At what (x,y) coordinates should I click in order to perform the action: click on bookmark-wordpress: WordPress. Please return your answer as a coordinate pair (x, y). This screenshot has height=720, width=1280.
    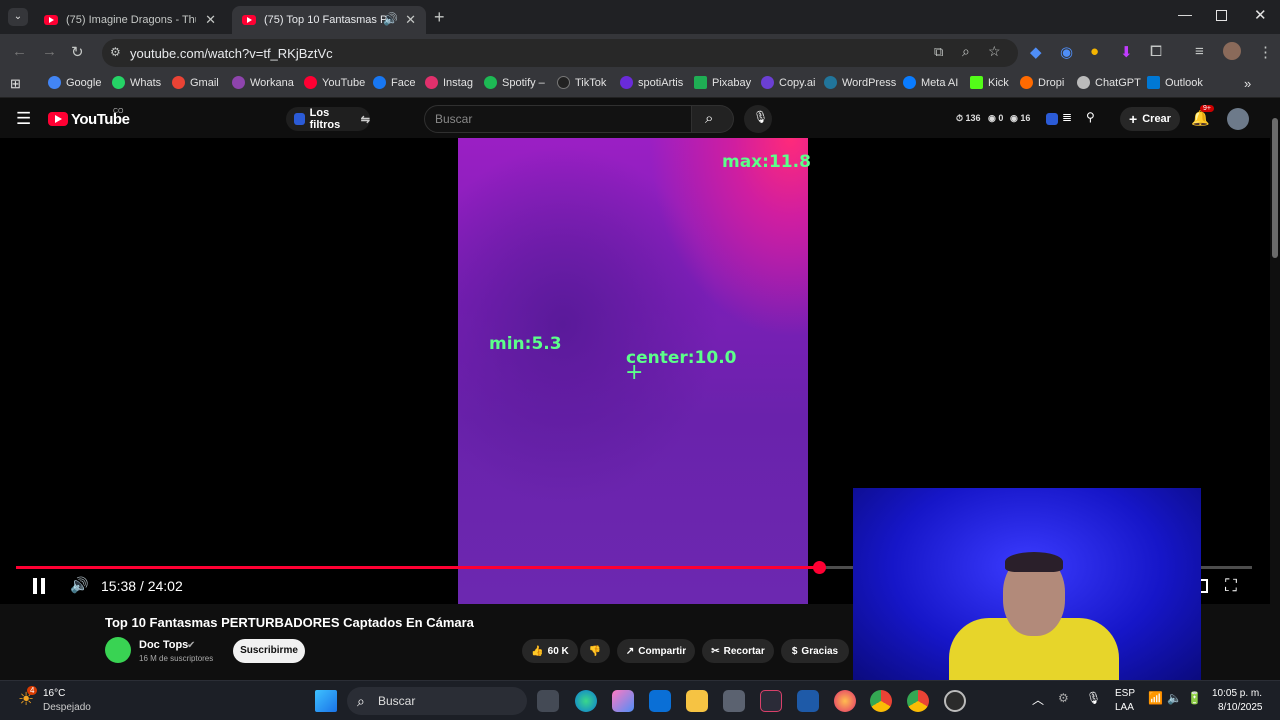
    Looking at the image, I should click on (860, 82).